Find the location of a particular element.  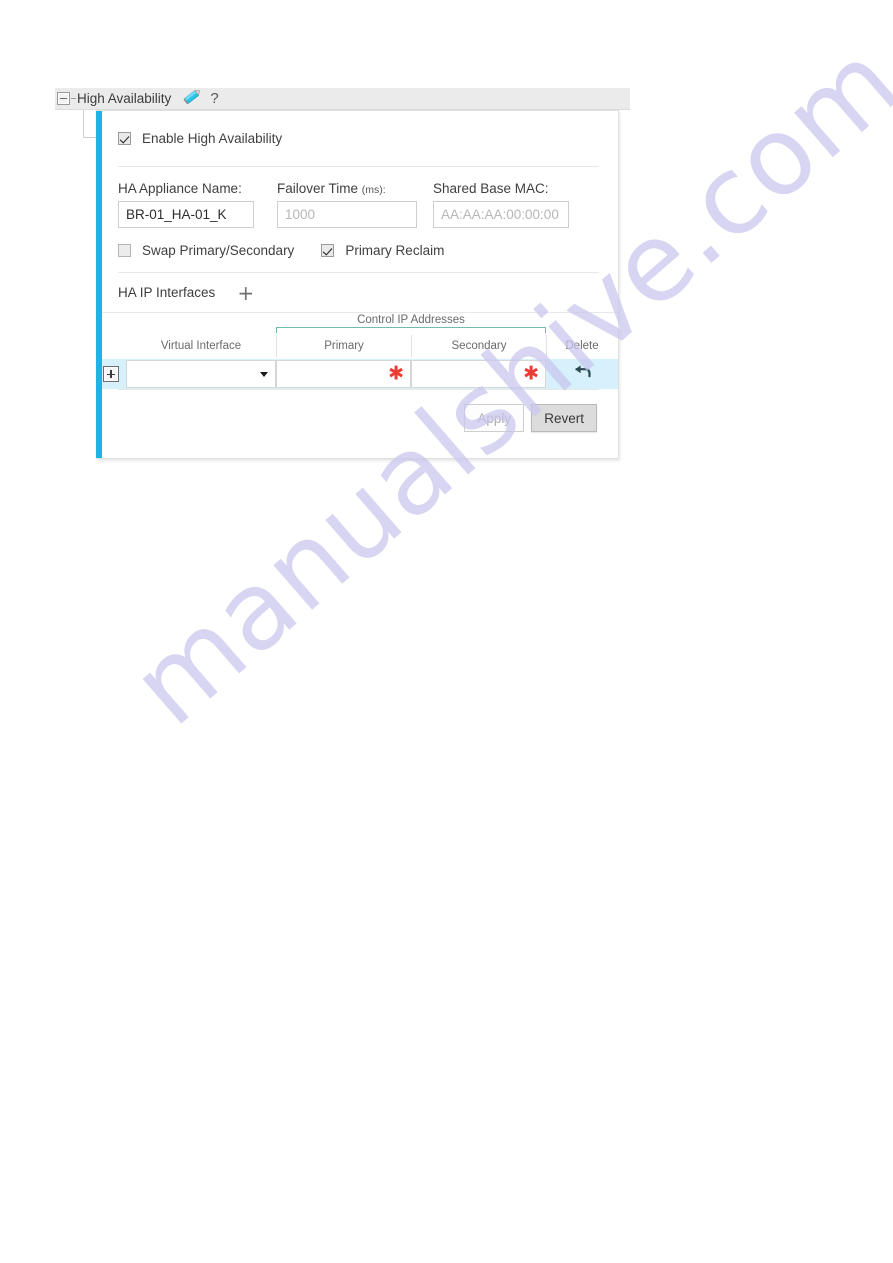

ha-appliance-name-field: HA Appliance Name: is located at coordinates (186, 204).